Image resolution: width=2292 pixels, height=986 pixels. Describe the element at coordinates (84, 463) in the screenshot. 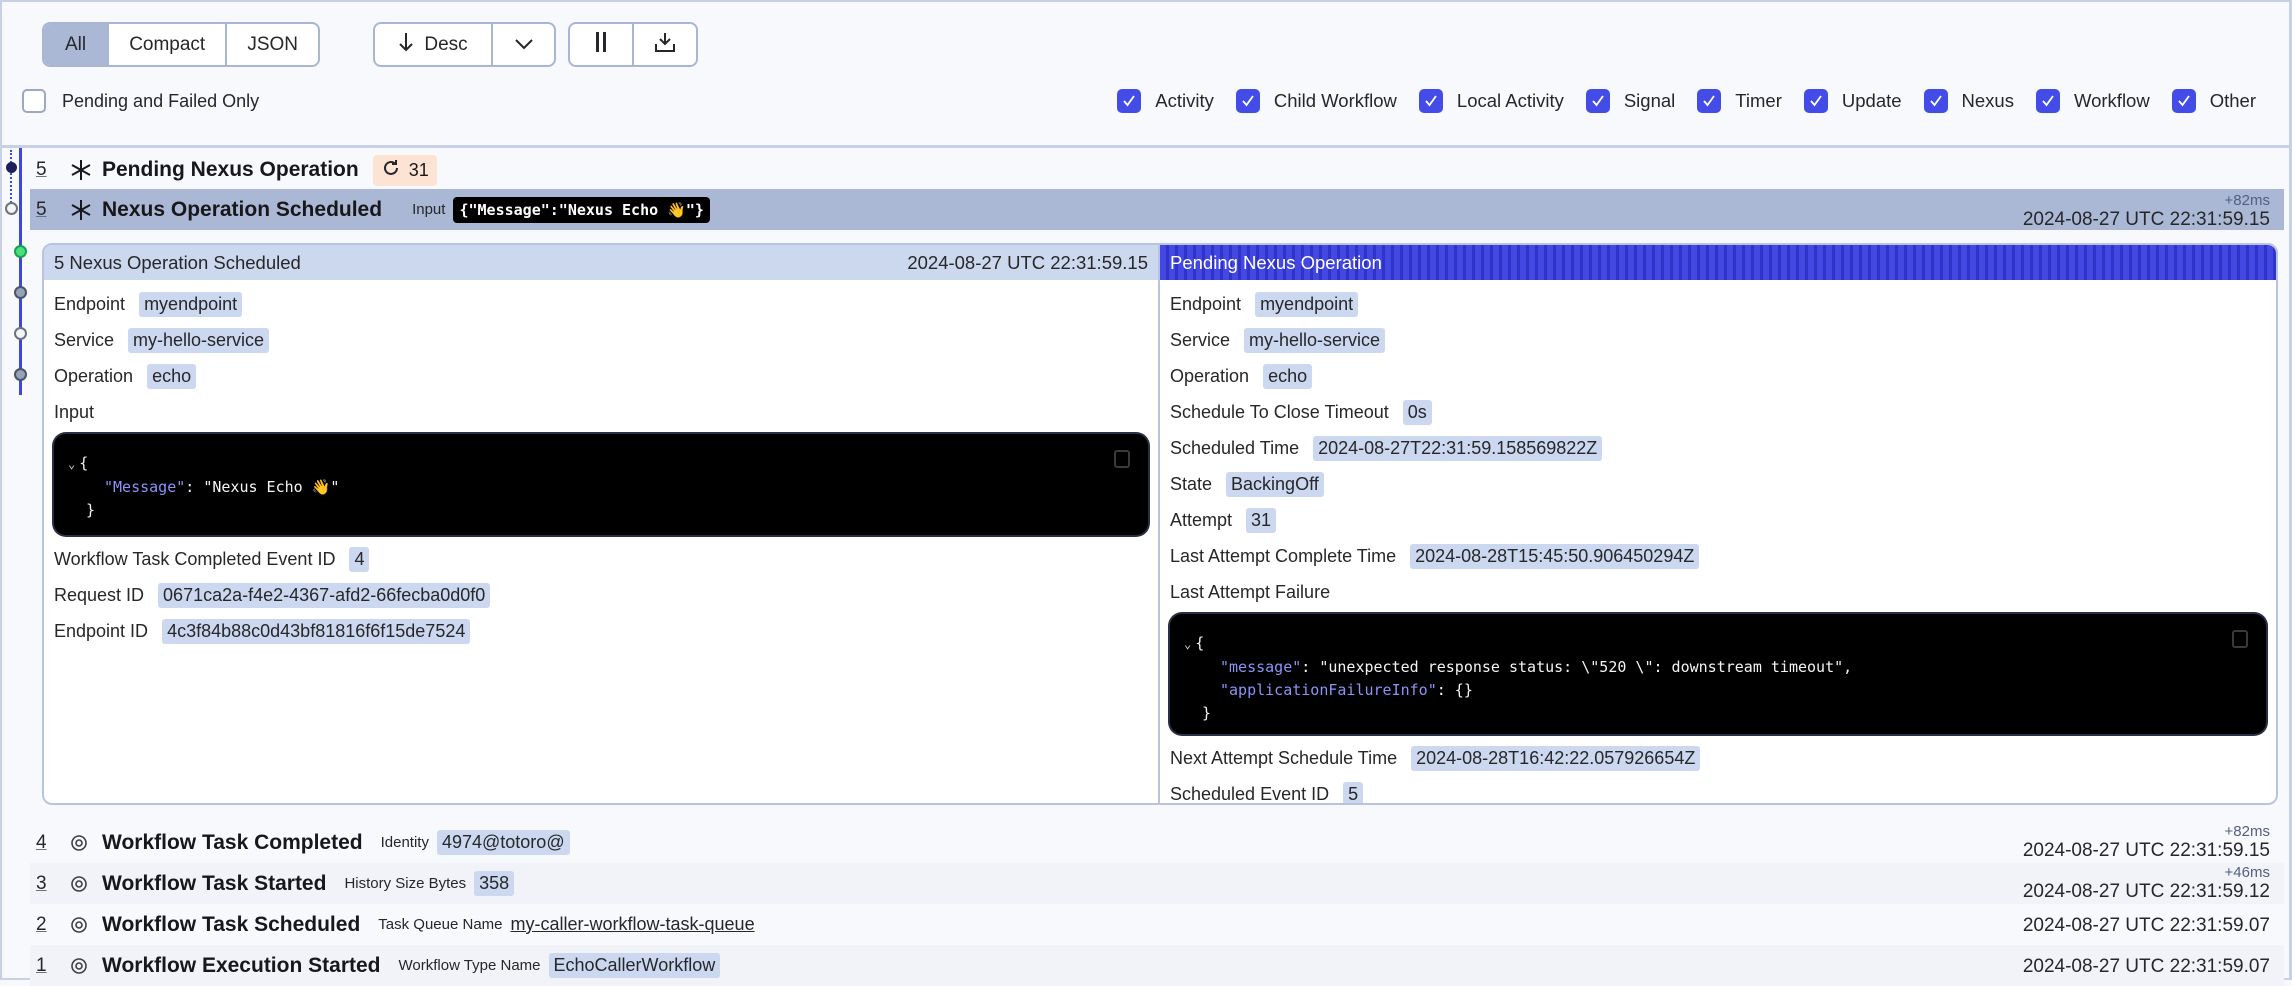

I see `code-brace: {` at that location.